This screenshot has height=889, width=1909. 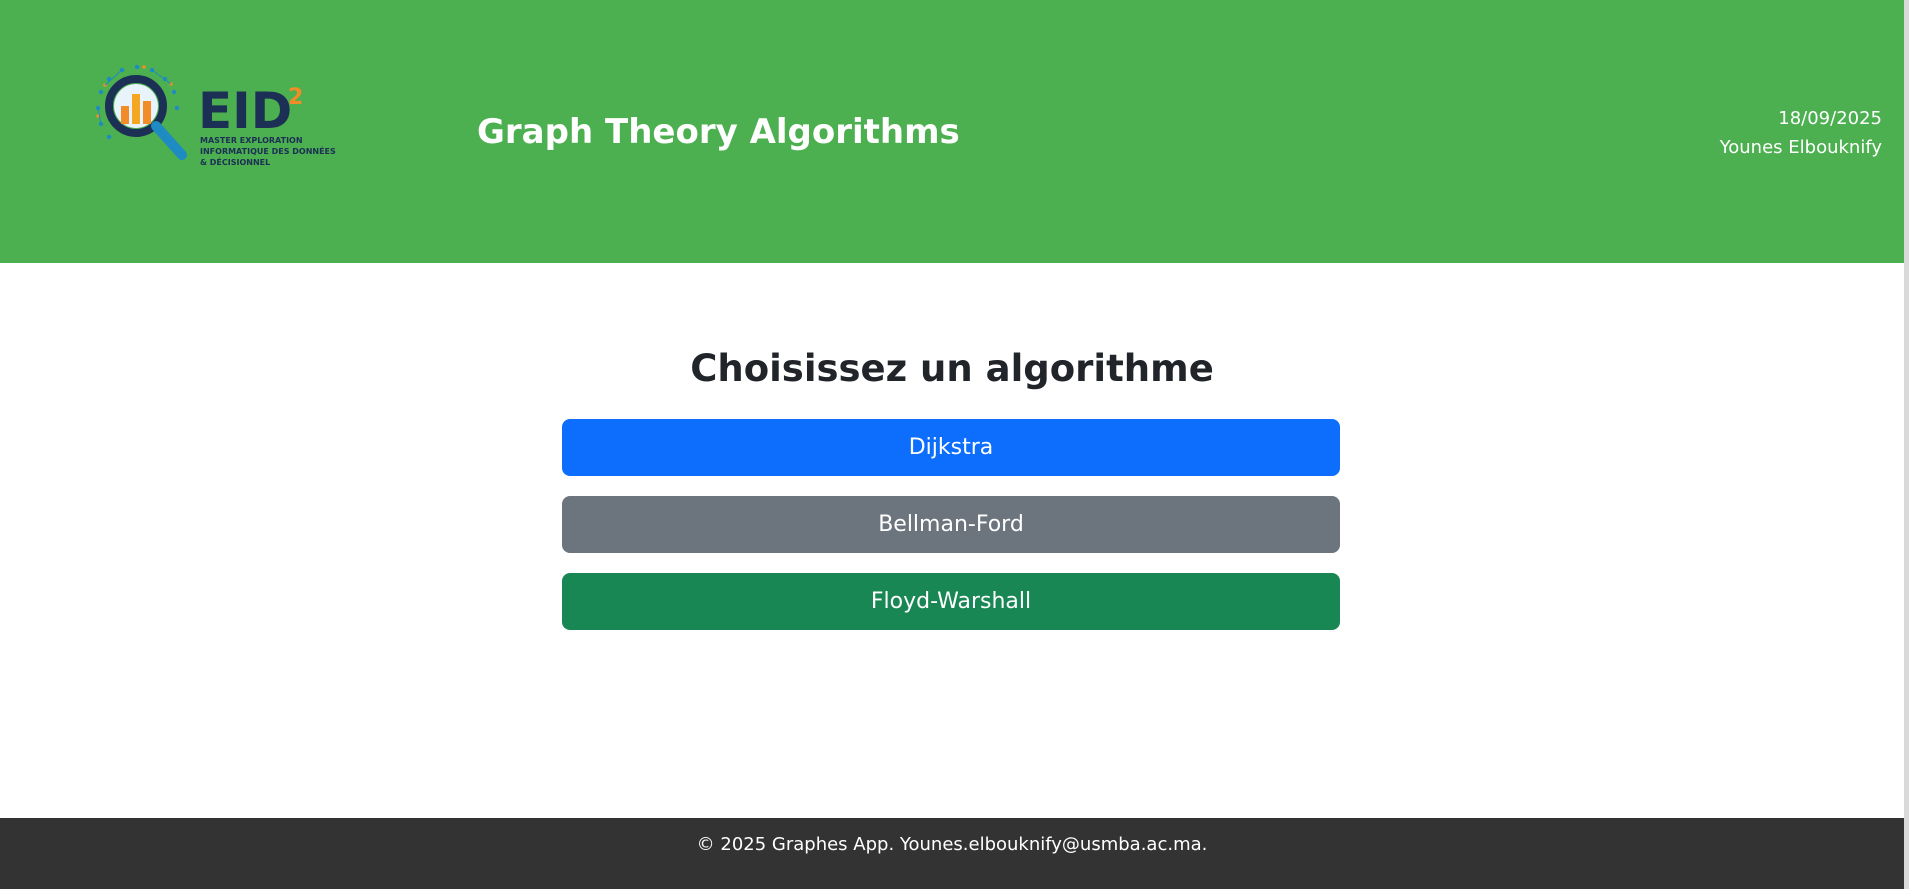 What do you see at coordinates (1801, 133) in the screenshot?
I see `header-meta: 18/09/2025 Younes Elbouknify` at bounding box center [1801, 133].